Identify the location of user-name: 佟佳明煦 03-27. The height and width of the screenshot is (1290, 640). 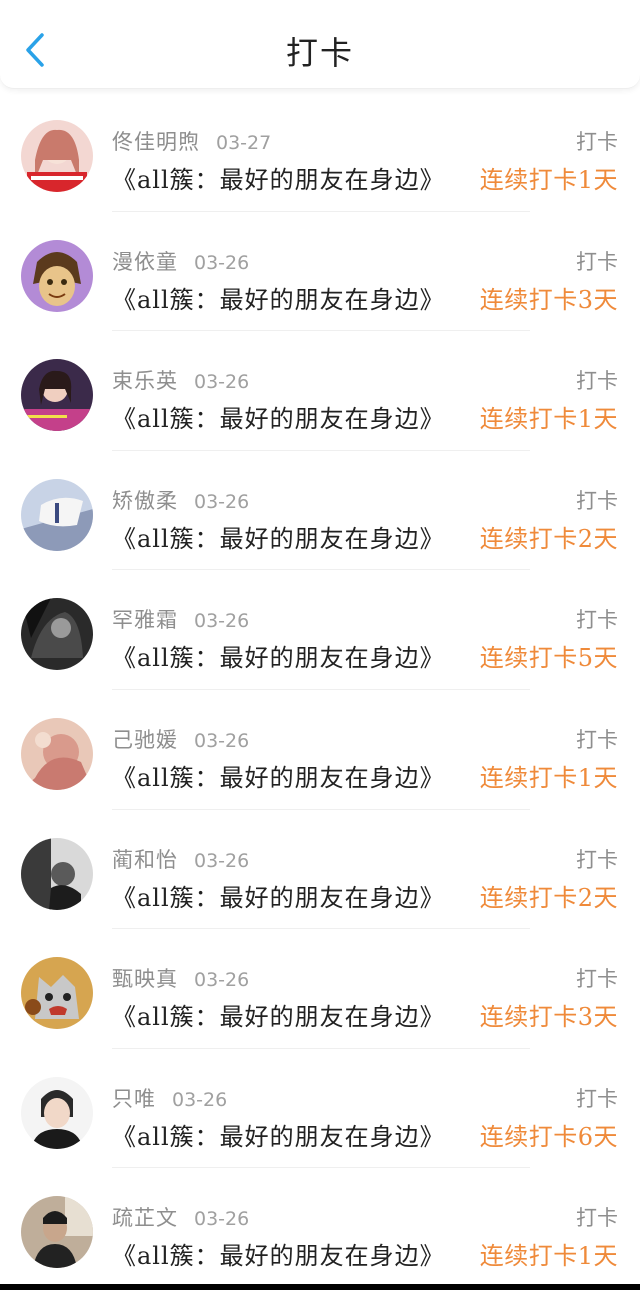
(191, 141).